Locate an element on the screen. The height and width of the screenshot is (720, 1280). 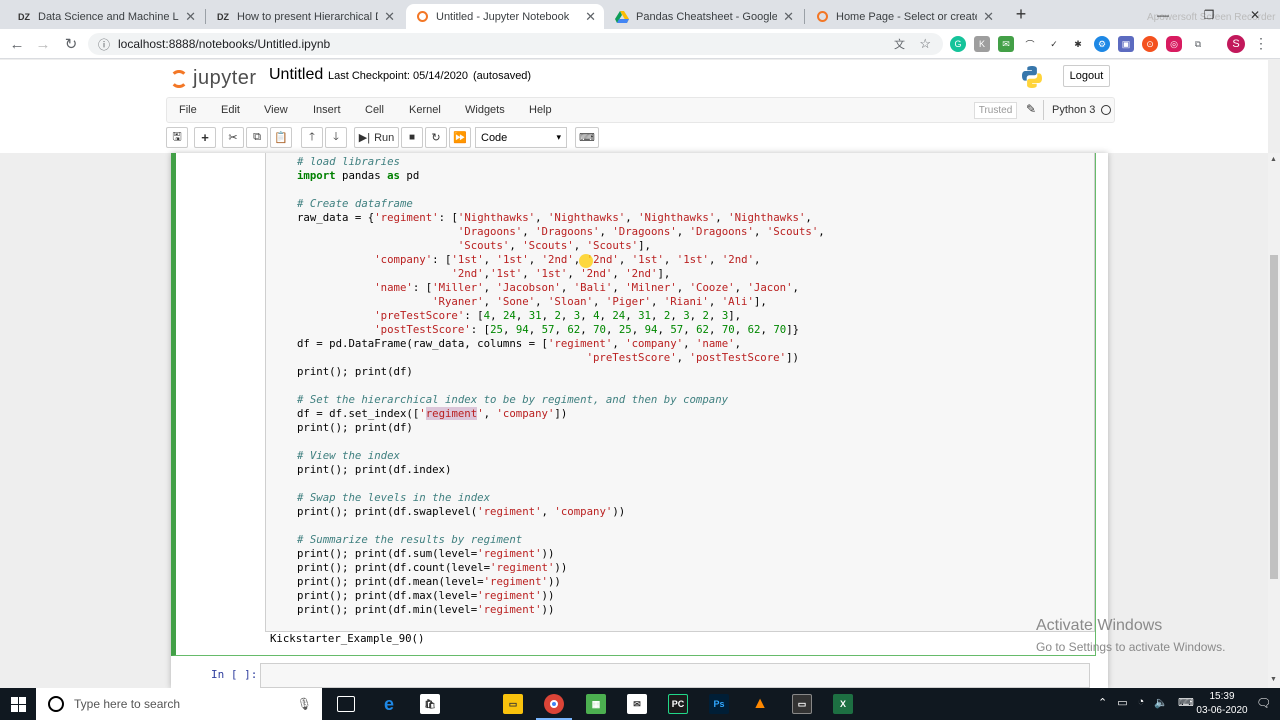
edge-icon: e is located at coordinates (389, 704).